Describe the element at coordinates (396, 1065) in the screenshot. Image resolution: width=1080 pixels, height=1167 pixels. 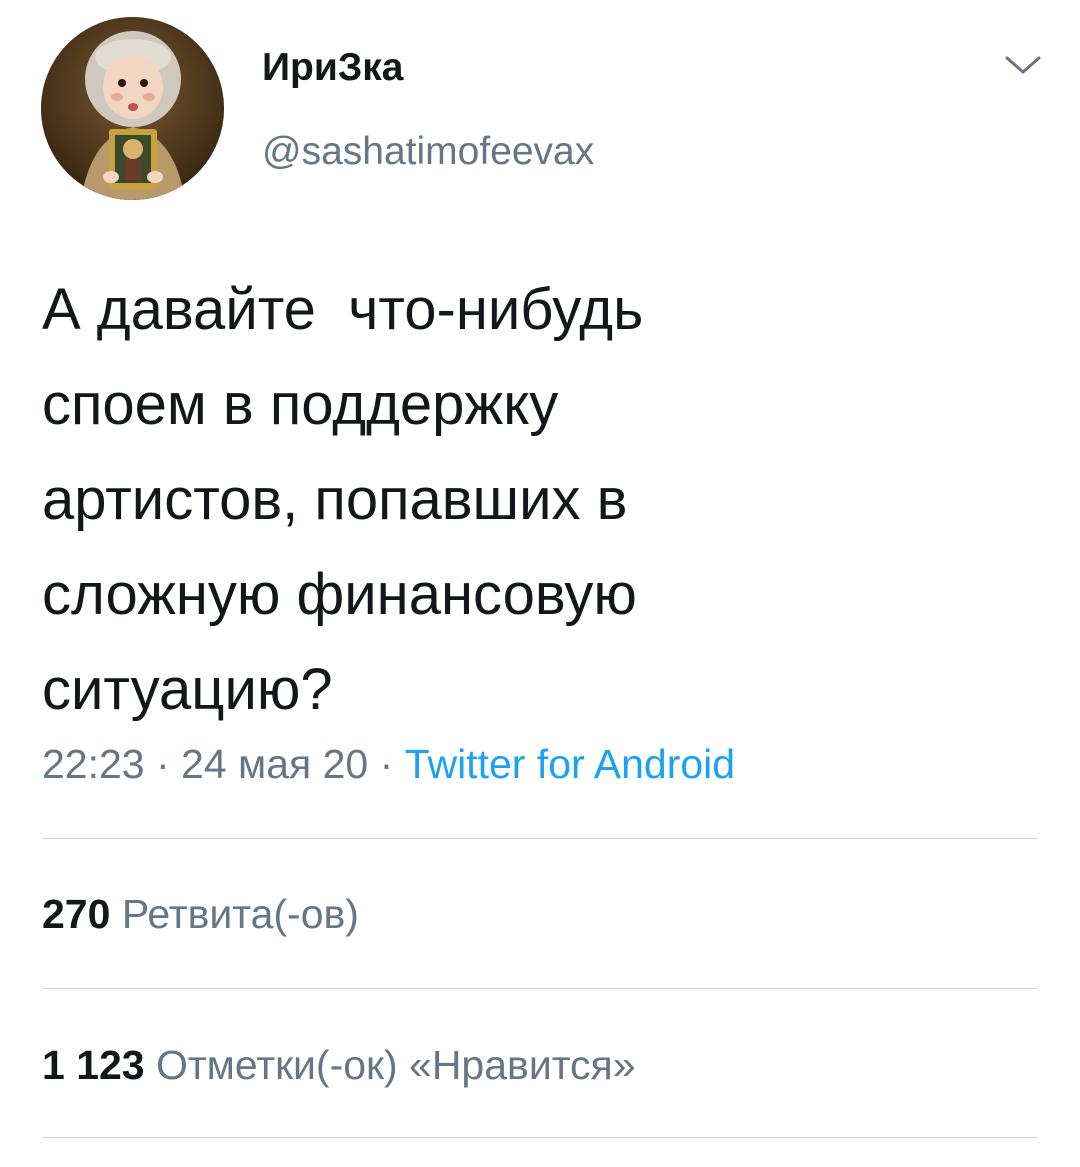
I see `likes-label: Отметки(-ок) «Нравится»` at that location.